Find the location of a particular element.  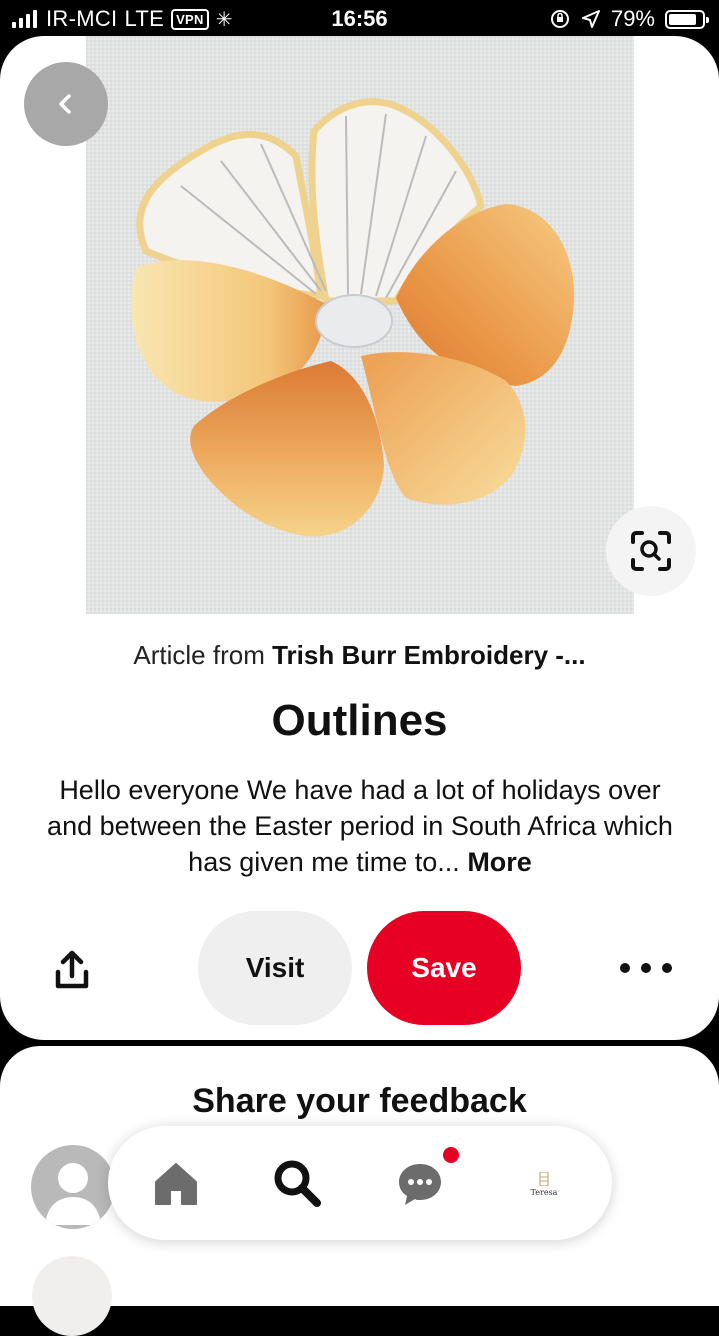

status-right: 79% is located at coordinates (629, 19).